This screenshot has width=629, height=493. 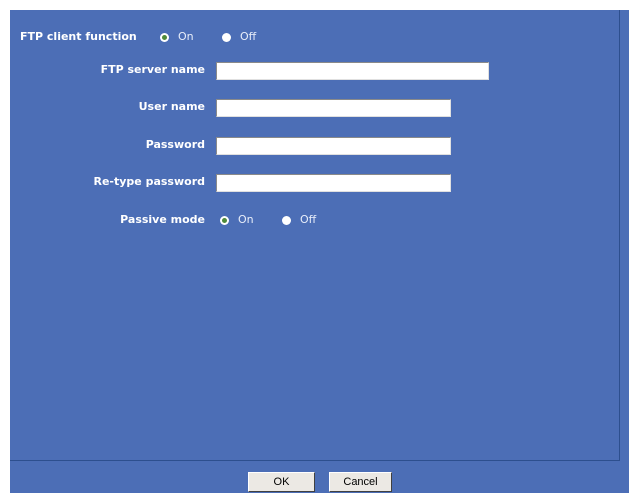 What do you see at coordinates (286, 220) in the screenshot?
I see `passive-mode-off-radio` at bounding box center [286, 220].